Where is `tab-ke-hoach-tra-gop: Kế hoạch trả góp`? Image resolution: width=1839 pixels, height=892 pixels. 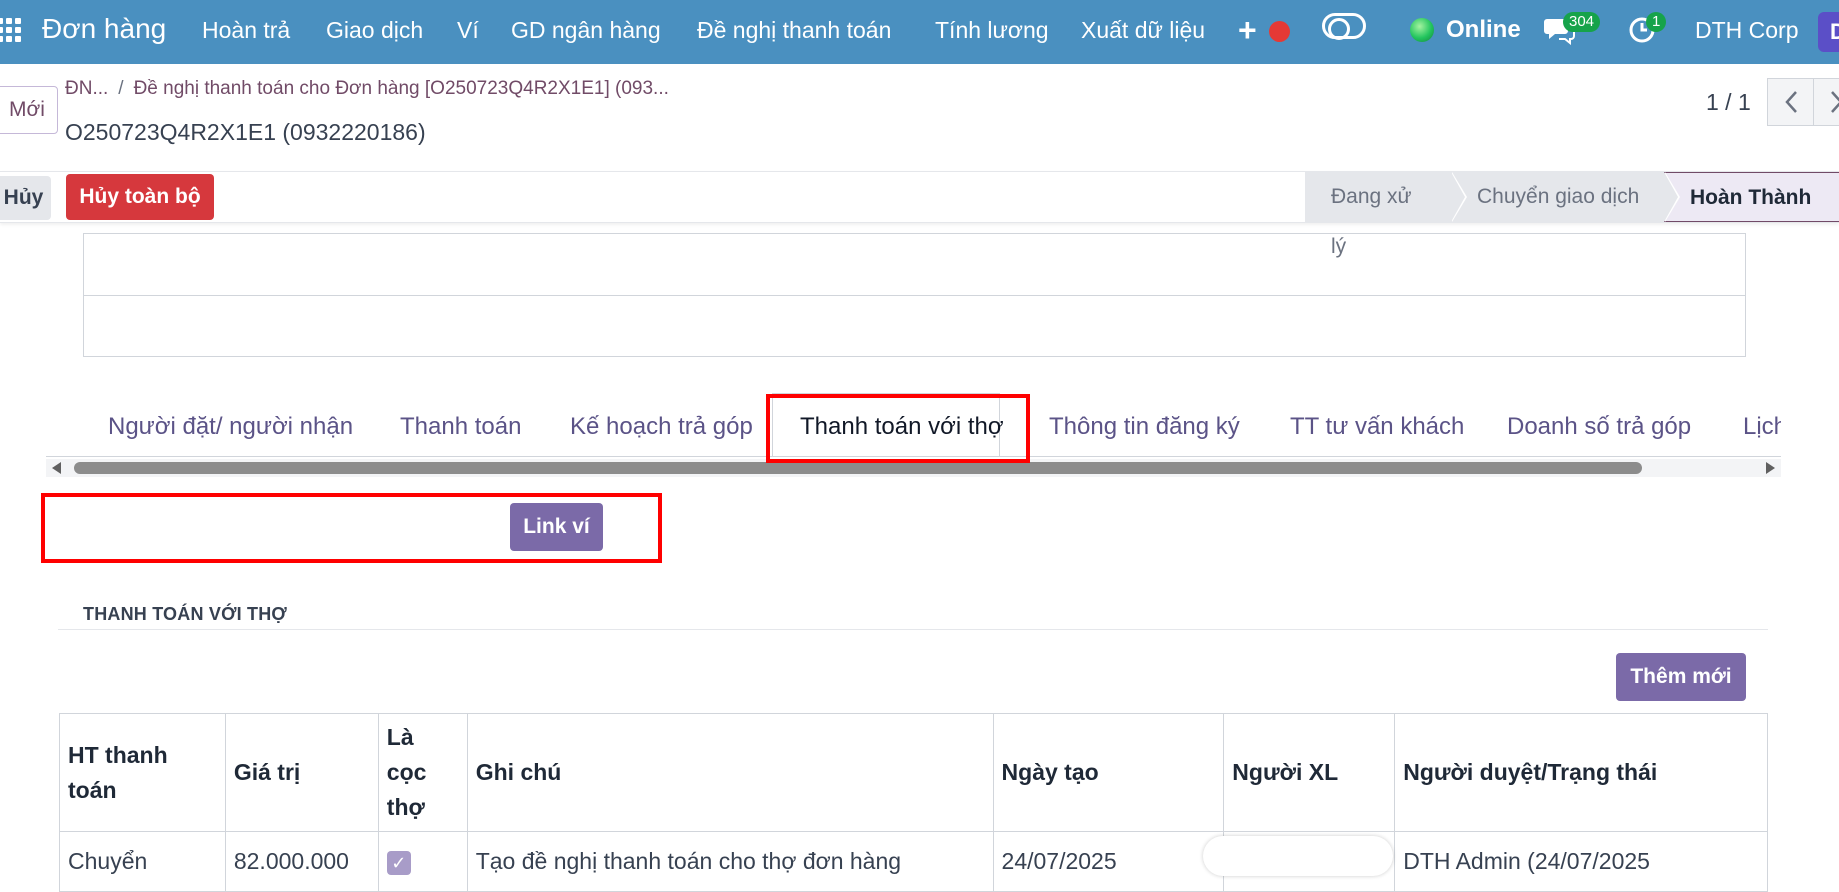
tab-ke-hoach-tra-gop: Kế hoạch trả góp is located at coordinates (661, 427).